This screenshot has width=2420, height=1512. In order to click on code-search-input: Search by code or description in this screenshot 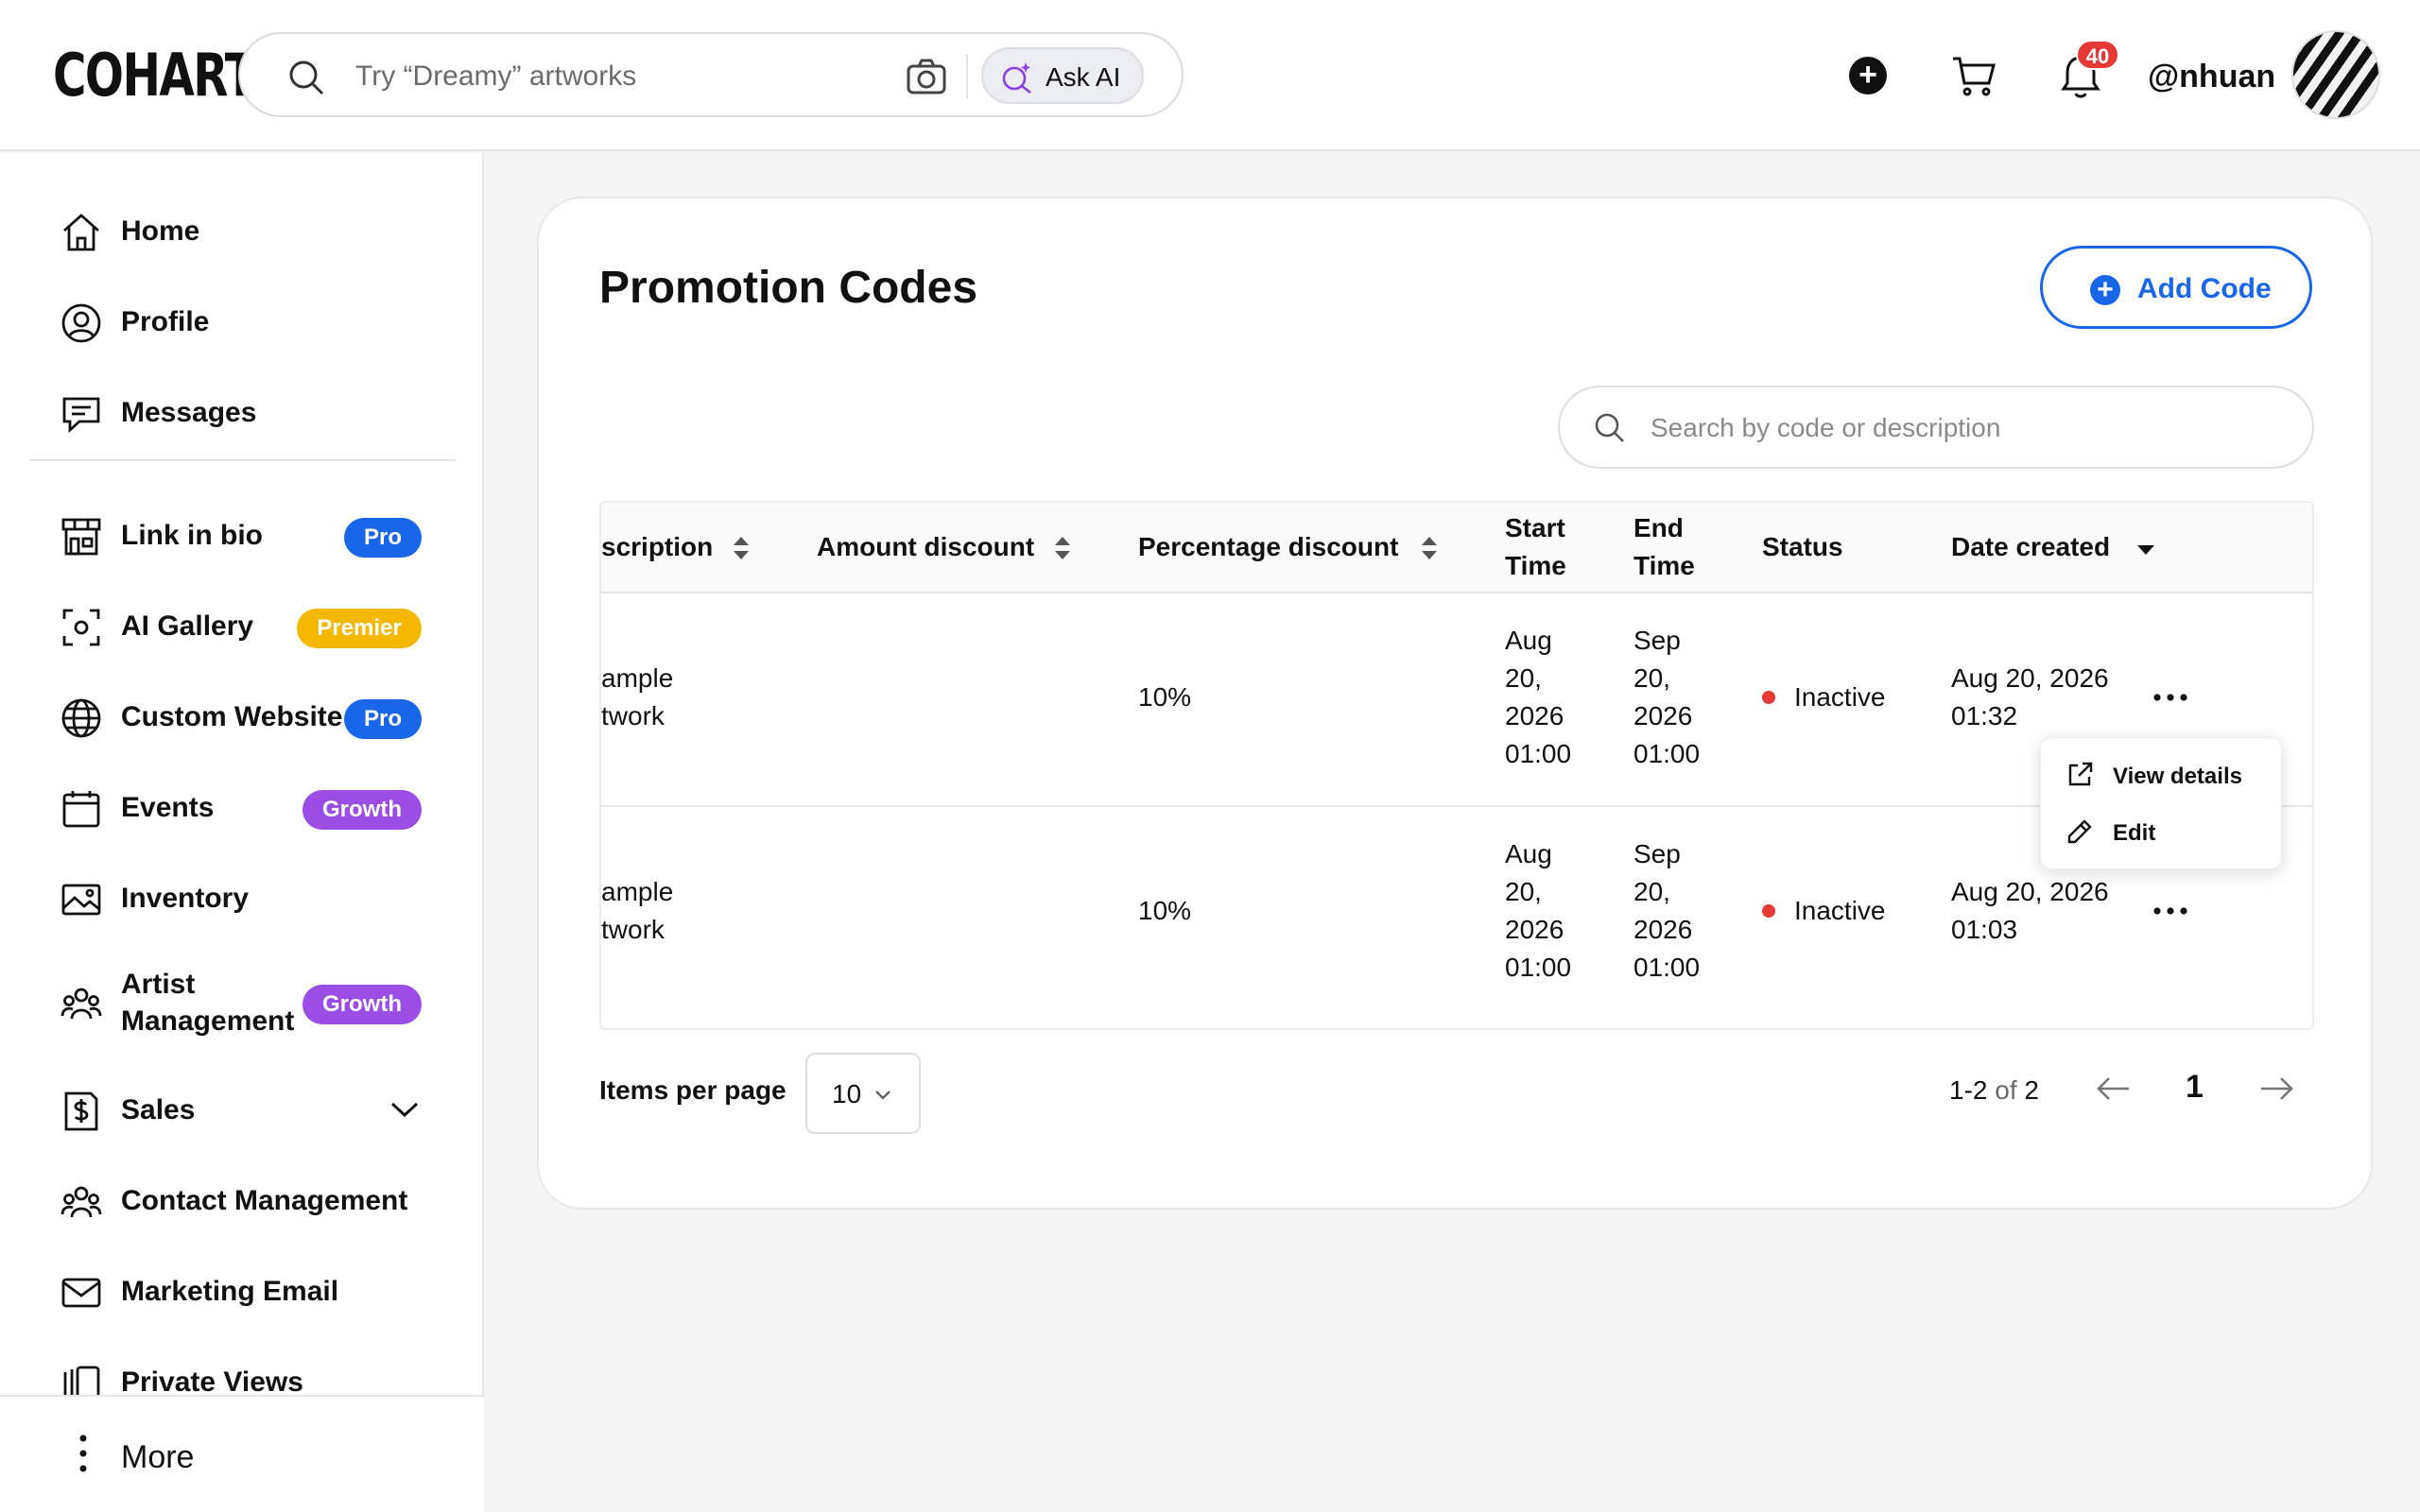, I will do `click(1936, 427)`.